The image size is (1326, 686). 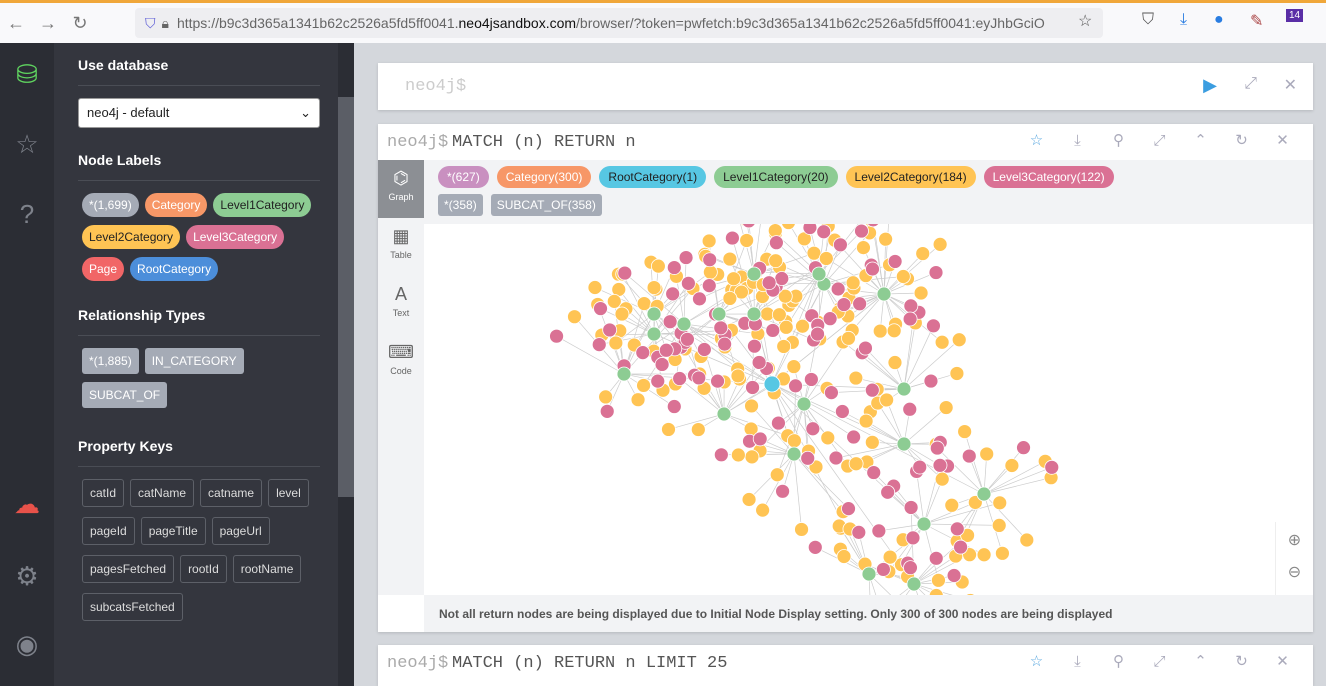 What do you see at coordinates (128, 569) in the screenshot?
I see `property-key-tag: pagesFetched` at bounding box center [128, 569].